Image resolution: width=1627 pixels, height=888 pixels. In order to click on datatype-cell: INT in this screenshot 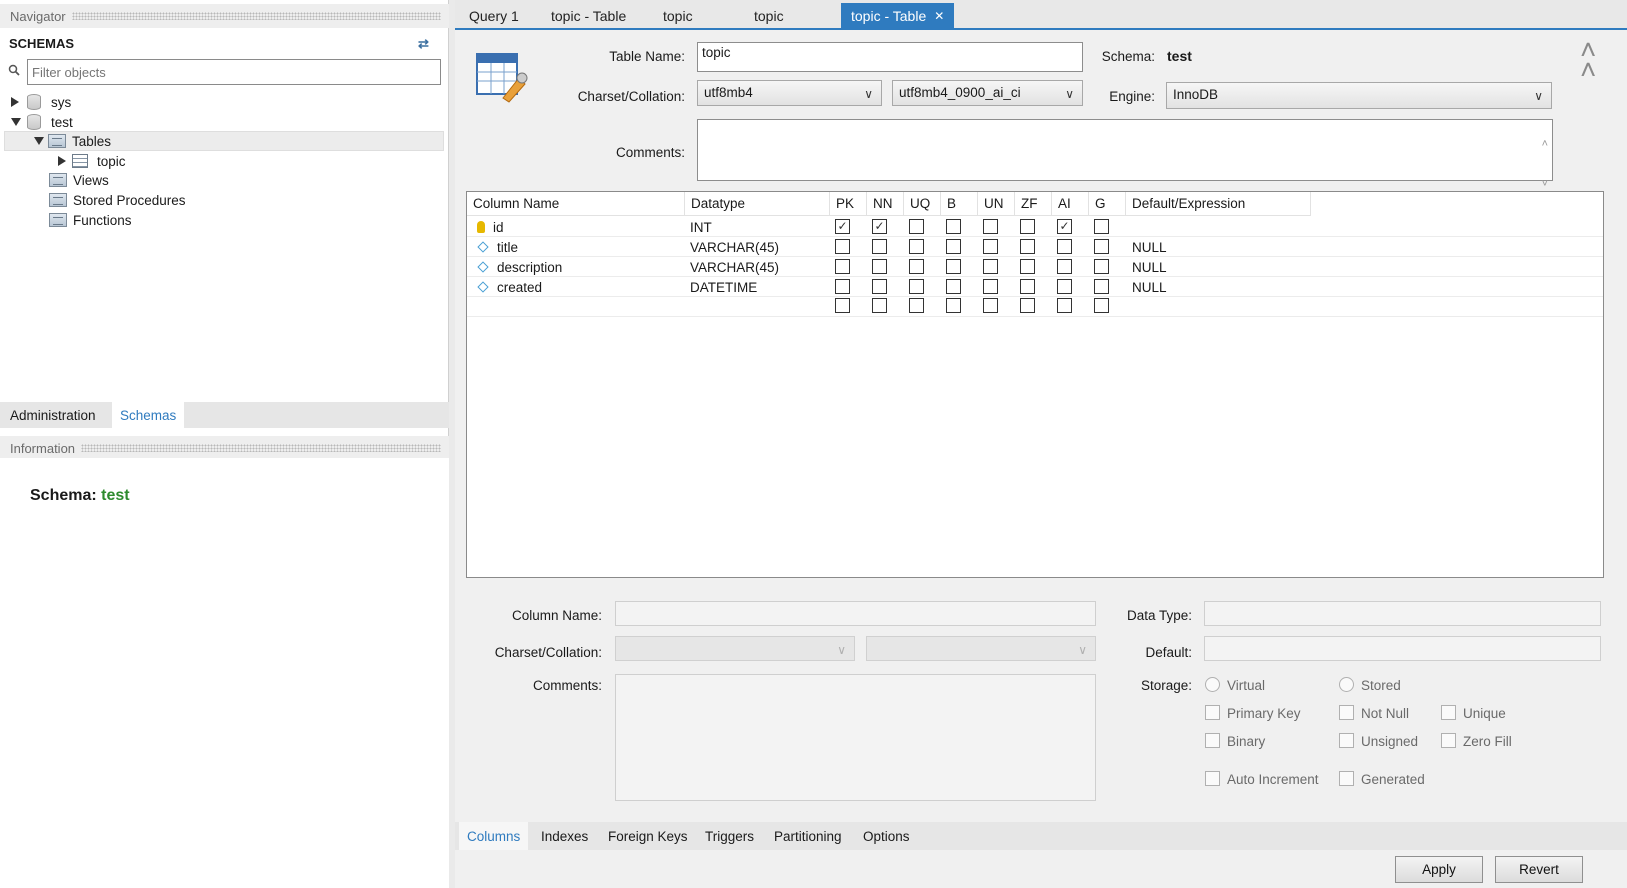, I will do `click(701, 227)`.